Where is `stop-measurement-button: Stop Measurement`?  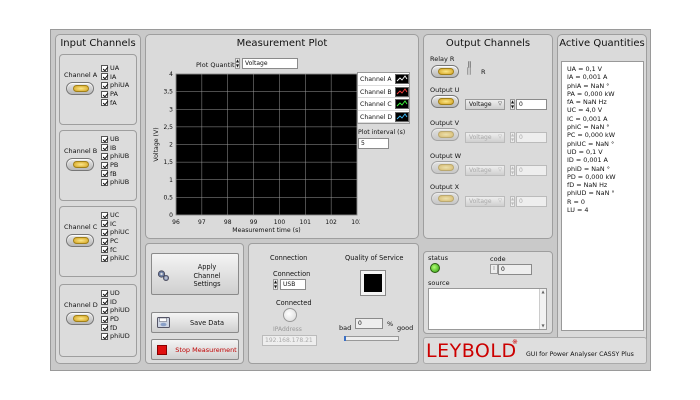 stop-measurement-button: Stop Measurement is located at coordinates (195, 349).